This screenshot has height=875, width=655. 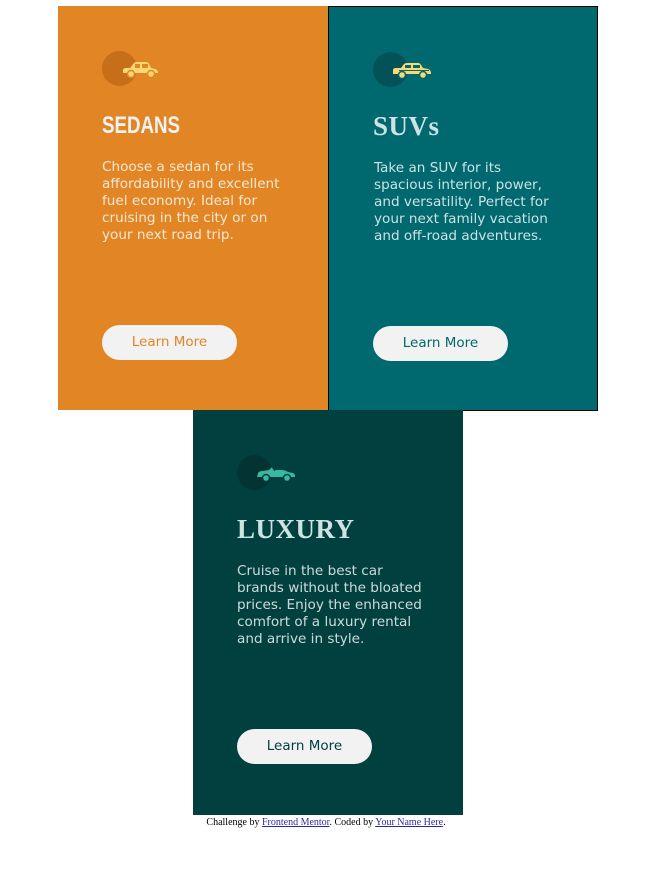 What do you see at coordinates (406, 126) in the screenshot?
I see `card-title: SUVs` at bounding box center [406, 126].